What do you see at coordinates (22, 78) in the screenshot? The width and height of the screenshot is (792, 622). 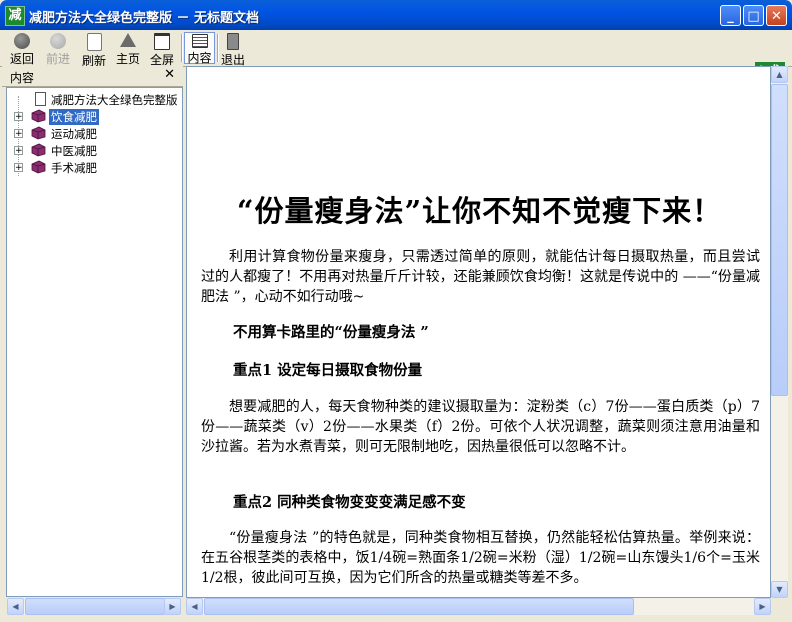 I see `panel-title: 内容` at bounding box center [22, 78].